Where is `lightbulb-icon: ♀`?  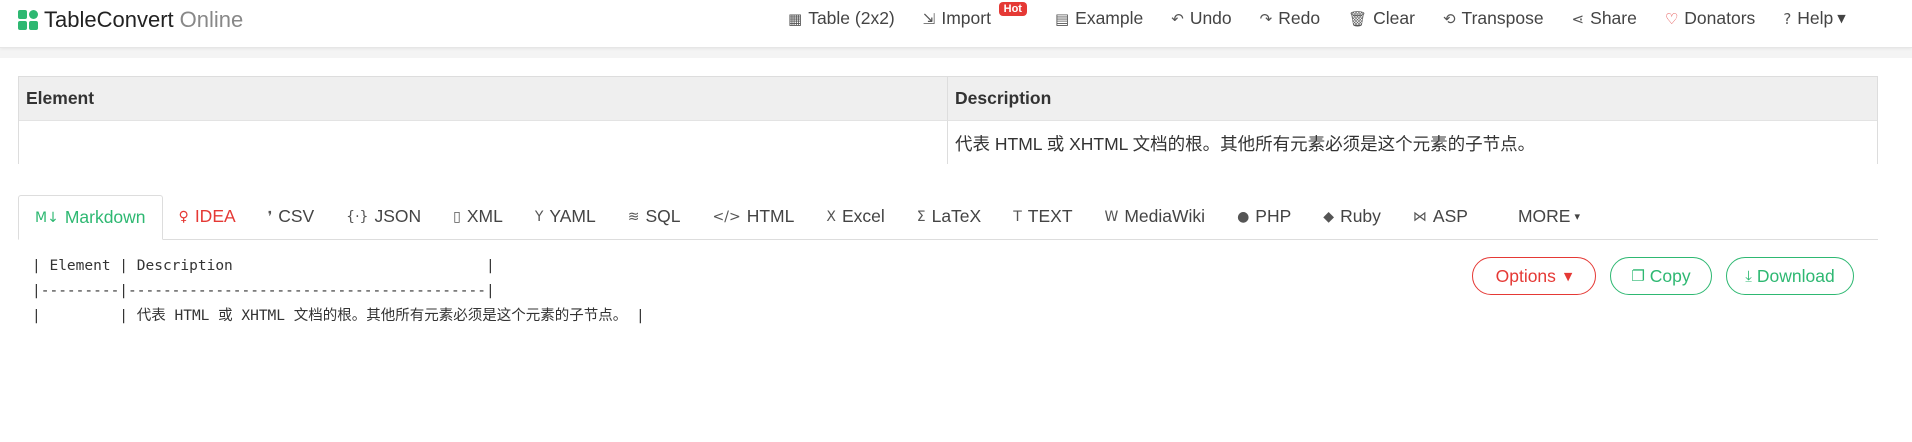
lightbulb-icon: ♀ is located at coordinates (183, 216).